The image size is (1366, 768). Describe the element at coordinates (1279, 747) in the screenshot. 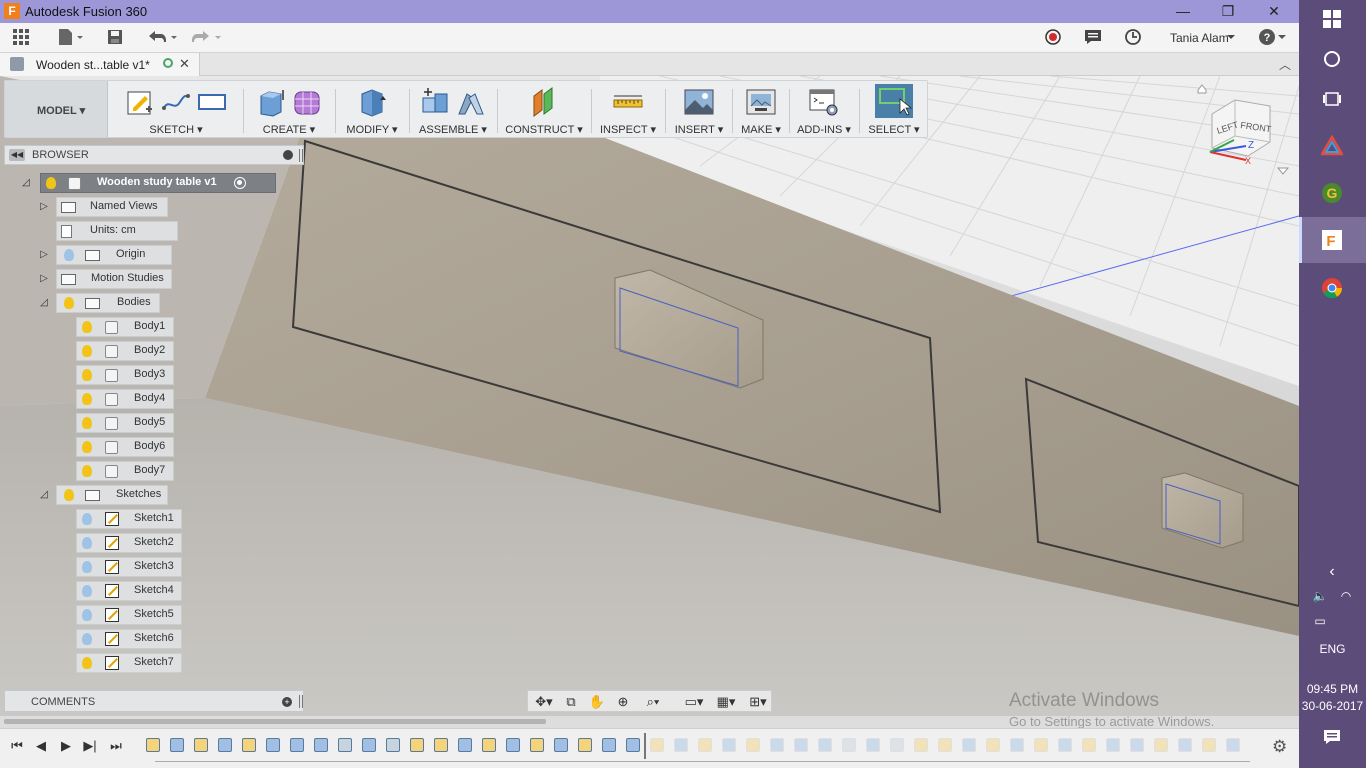

I see `timeline-settings-icon: ⚙` at that location.